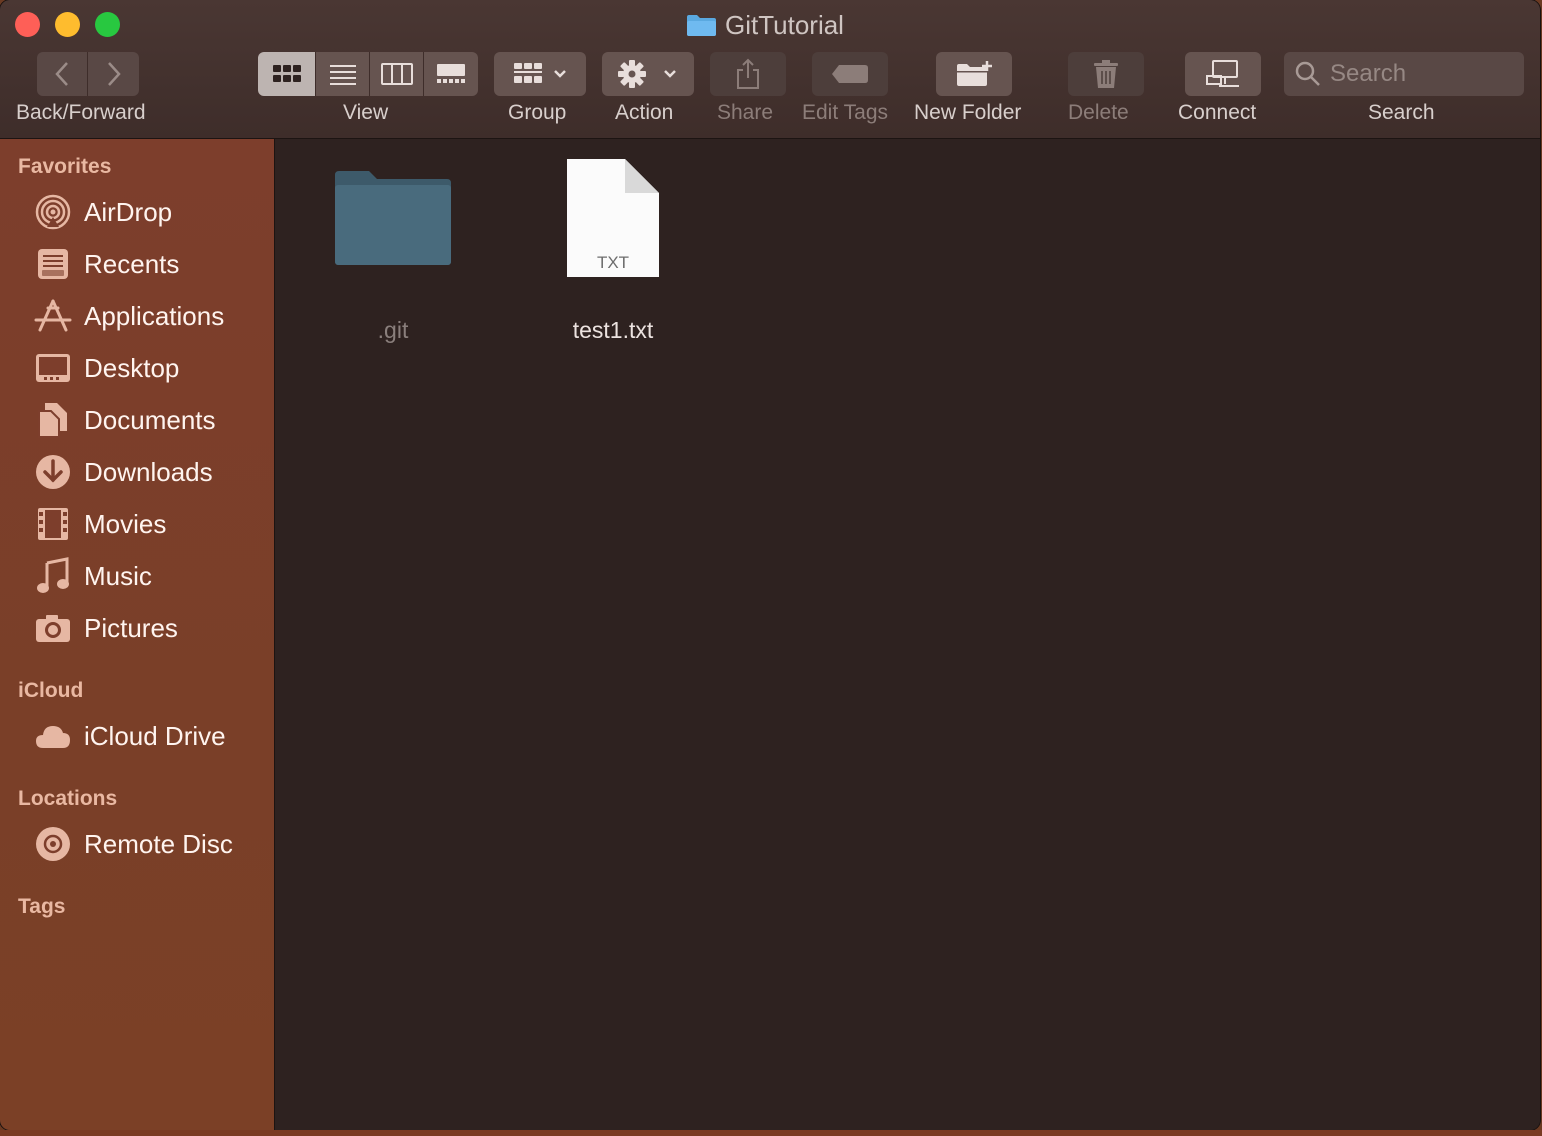 This screenshot has width=1542, height=1136. I want to click on view-gallery-button, so click(451, 74).